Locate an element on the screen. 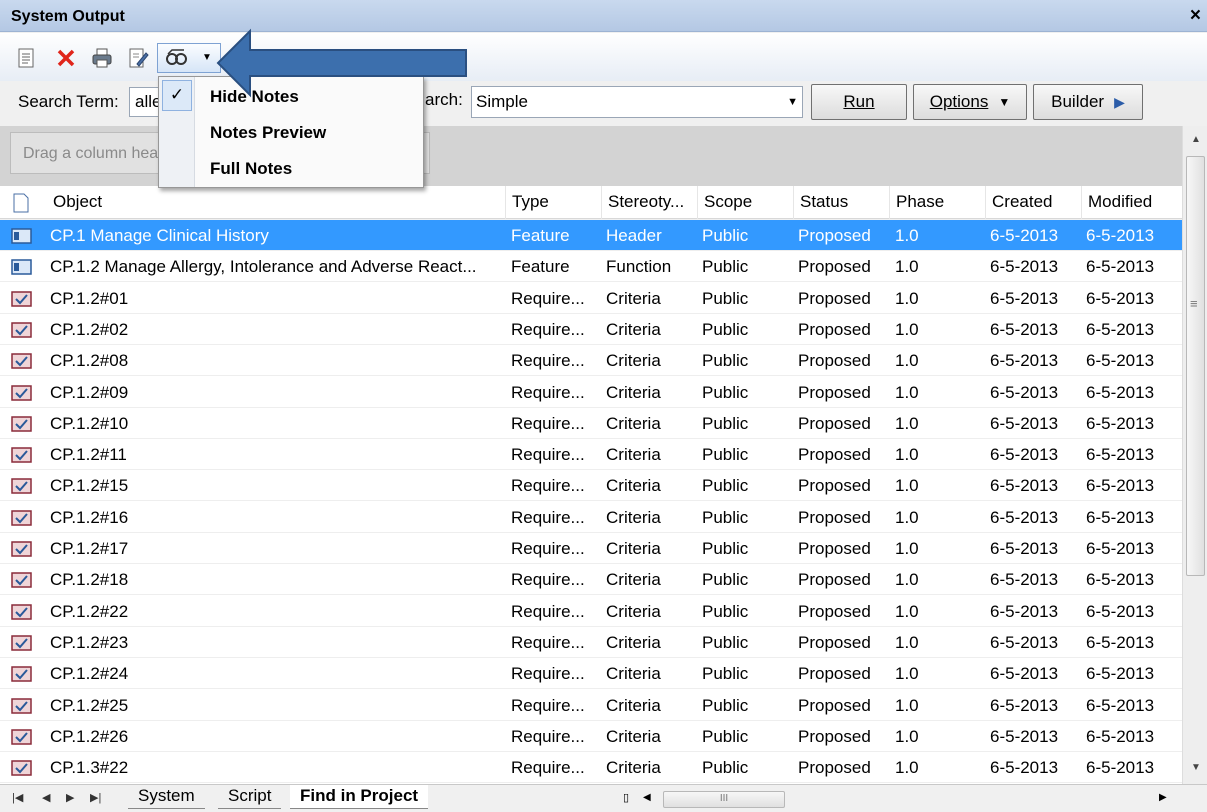 The image size is (1207, 812). edit-icon is located at coordinates (138, 58).